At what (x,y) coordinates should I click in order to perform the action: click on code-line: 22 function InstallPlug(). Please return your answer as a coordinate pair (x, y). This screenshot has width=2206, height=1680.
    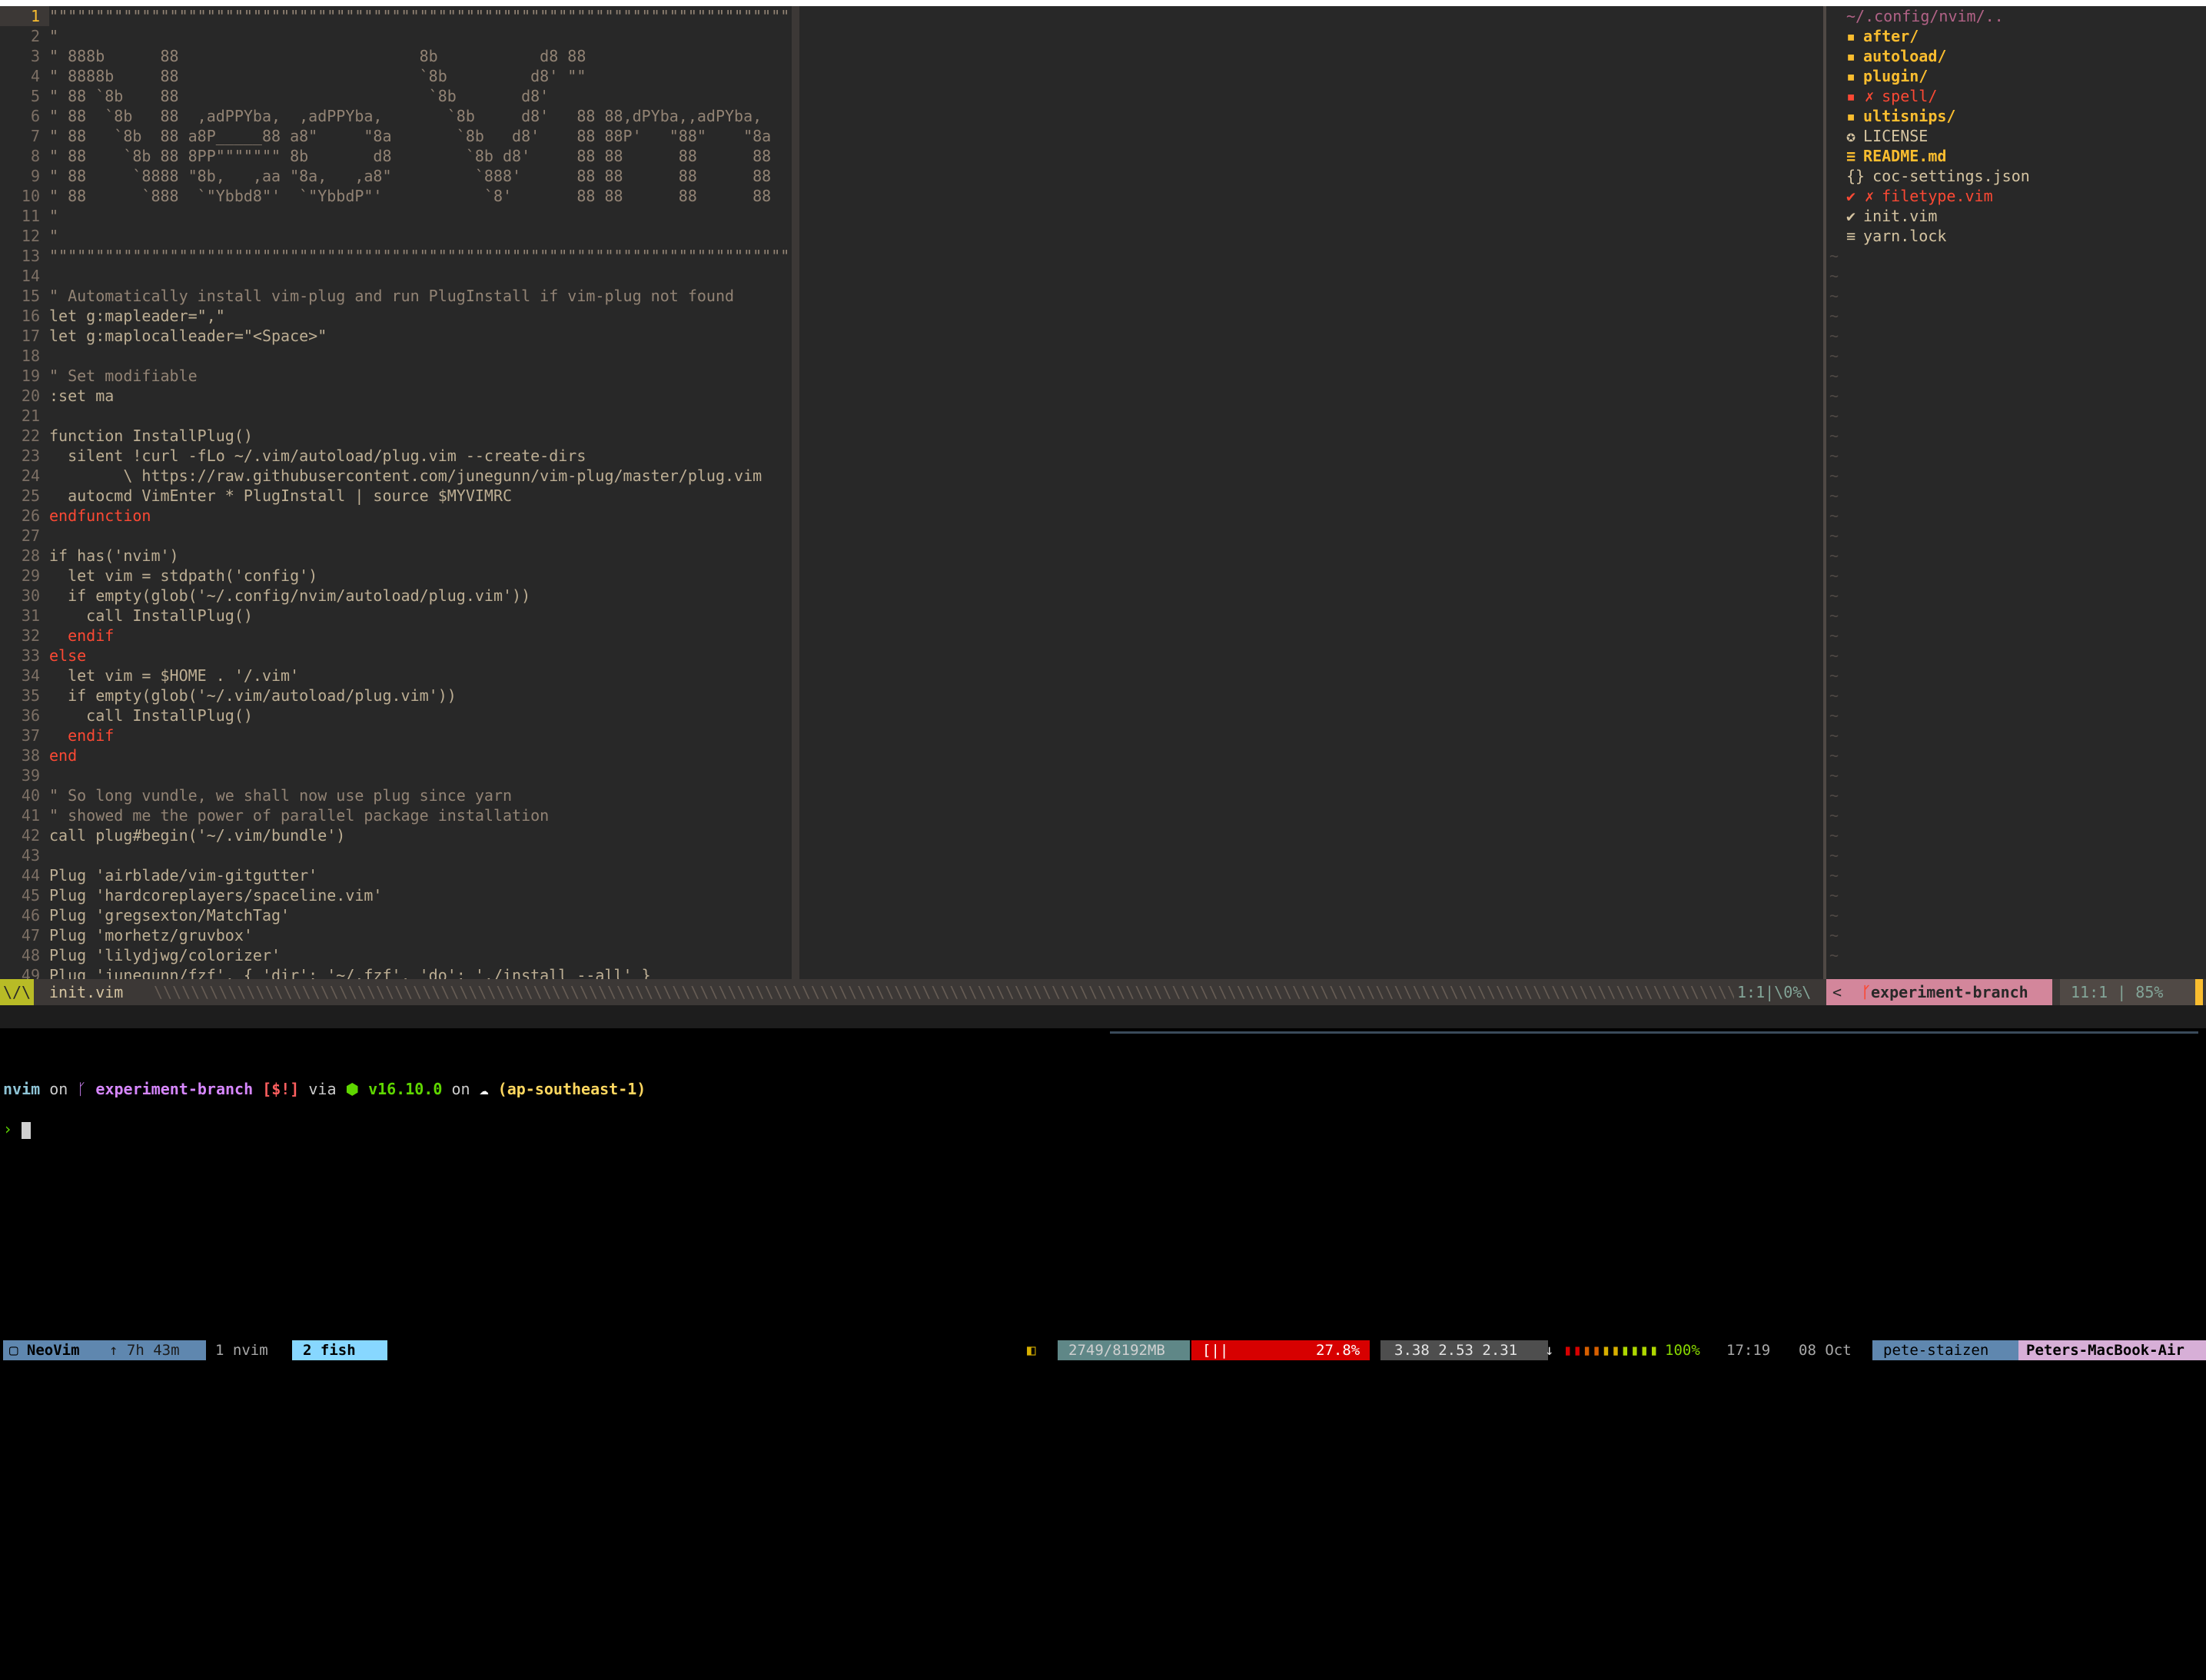
    Looking at the image, I should click on (392, 436).